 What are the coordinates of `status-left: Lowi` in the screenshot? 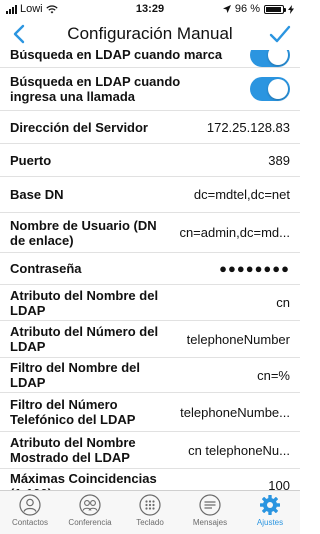 It's located at (61, 9).